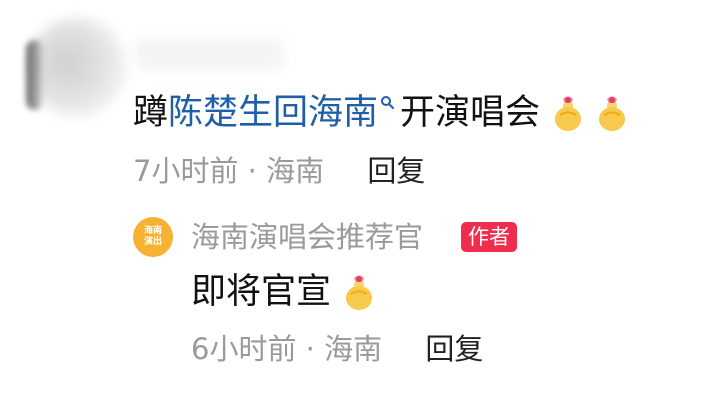 Image resolution: width=723 pixels, height=398 pixels. What do you see at coordinates (396, 171) in the screenshot?
I see `comment-reply-button: 回复` at bounding box center [396, 171].